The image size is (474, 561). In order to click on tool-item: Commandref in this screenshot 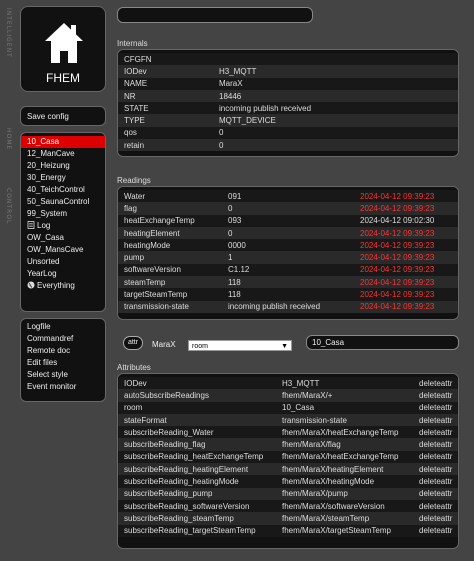, I will do `click(63, 339)`.